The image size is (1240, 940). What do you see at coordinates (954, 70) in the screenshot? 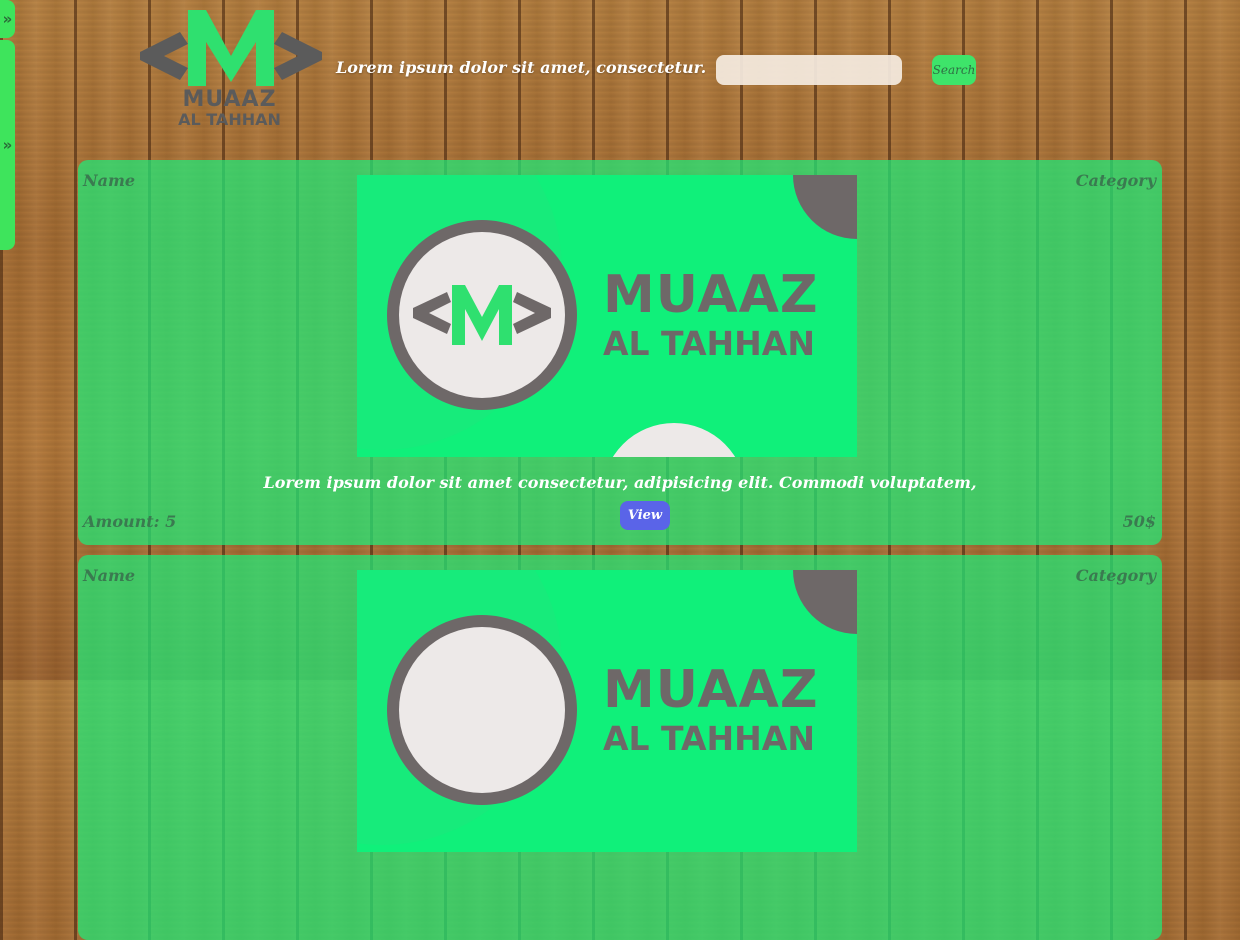
I see `search-button: Search` at bounding box center [954, 70].